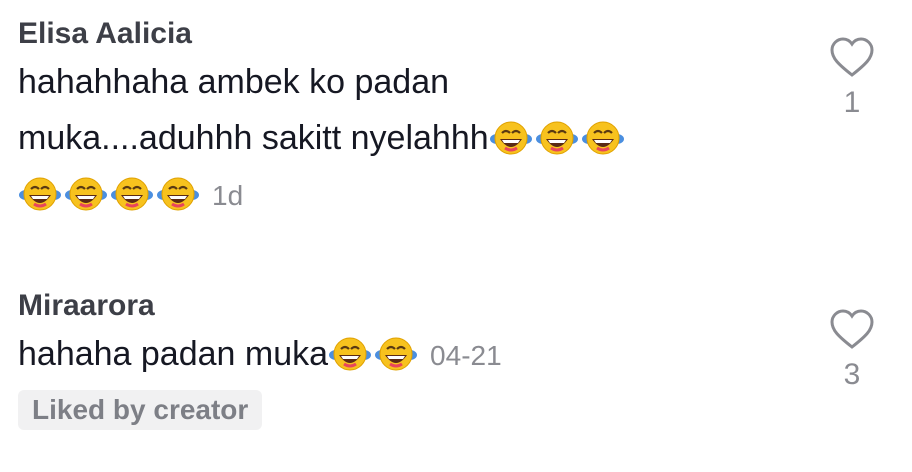  Describe the element at coordinates (465, 34) in the screenshot. I see `comment-author: Elisa Aalicia` at that location.